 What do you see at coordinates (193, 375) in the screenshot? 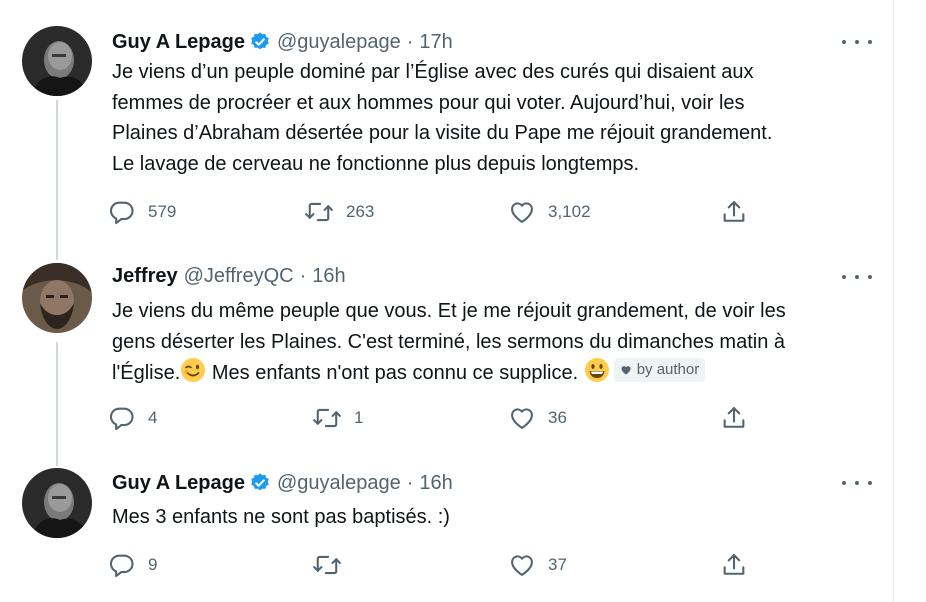
I see `winking-face-emoji` at bounding box center [193, 375].